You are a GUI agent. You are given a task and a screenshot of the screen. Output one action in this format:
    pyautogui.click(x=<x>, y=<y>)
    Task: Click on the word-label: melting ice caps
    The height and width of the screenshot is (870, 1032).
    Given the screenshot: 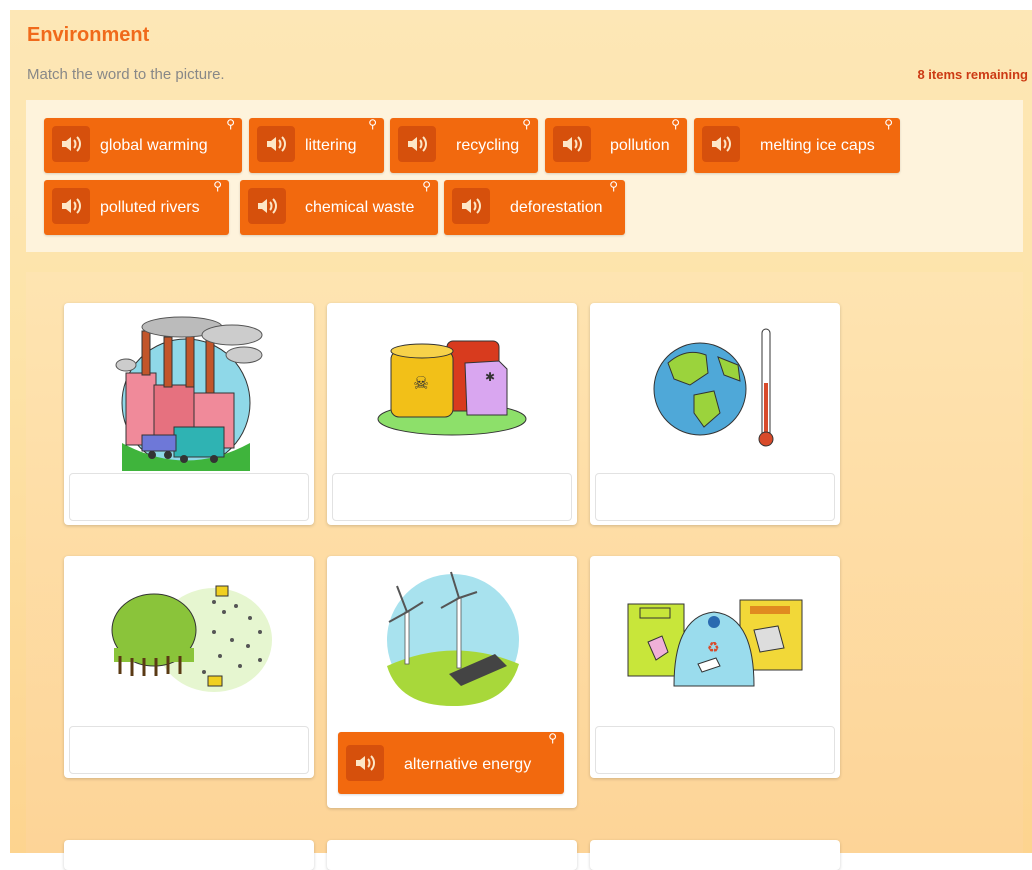 What is the action you would take?
    pyautogui.click(x=817, y=145)
    